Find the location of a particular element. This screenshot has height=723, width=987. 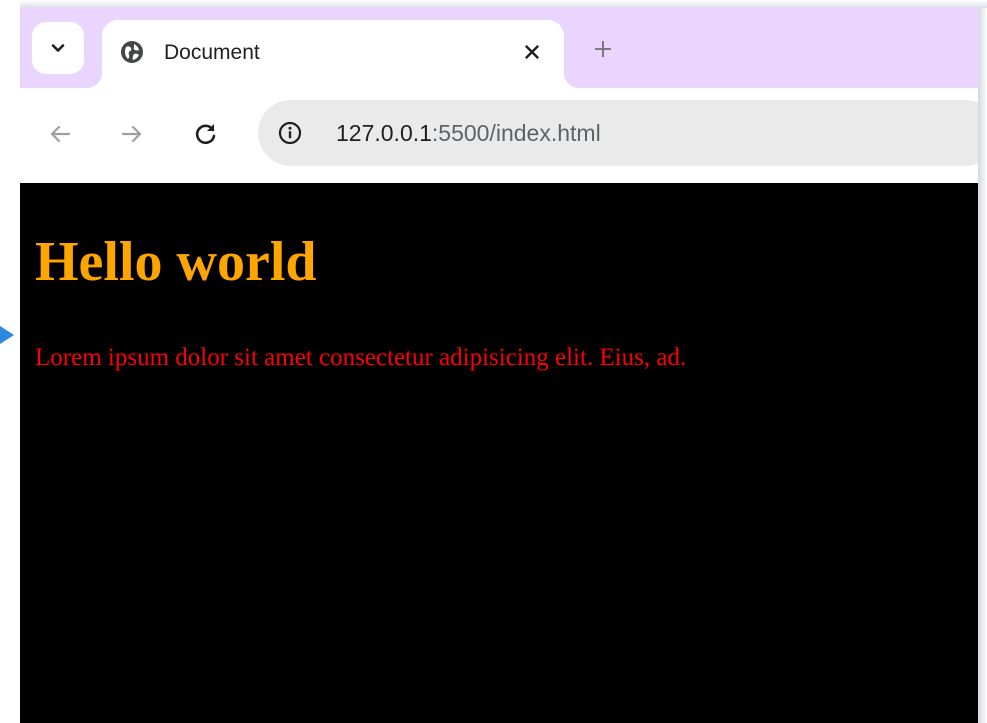

back-arrow-icon is located at coordinates (60, 134).